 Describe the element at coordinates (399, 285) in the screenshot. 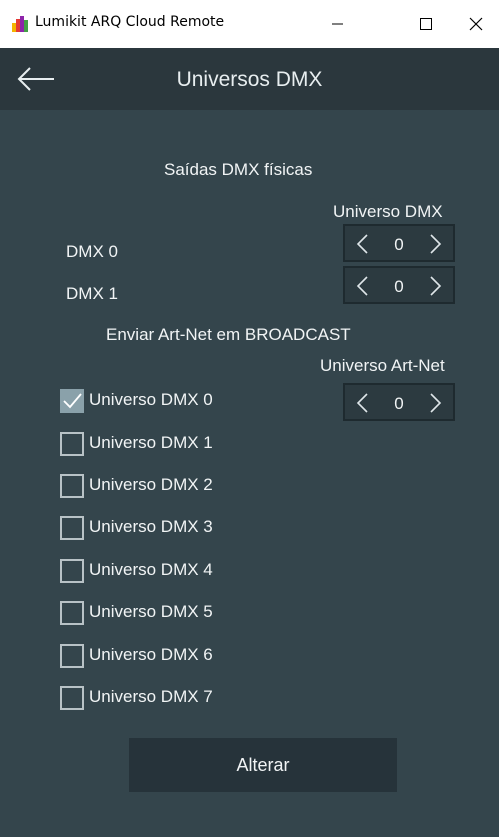

I see `dmx1-universe-stepper: 0` at that location.